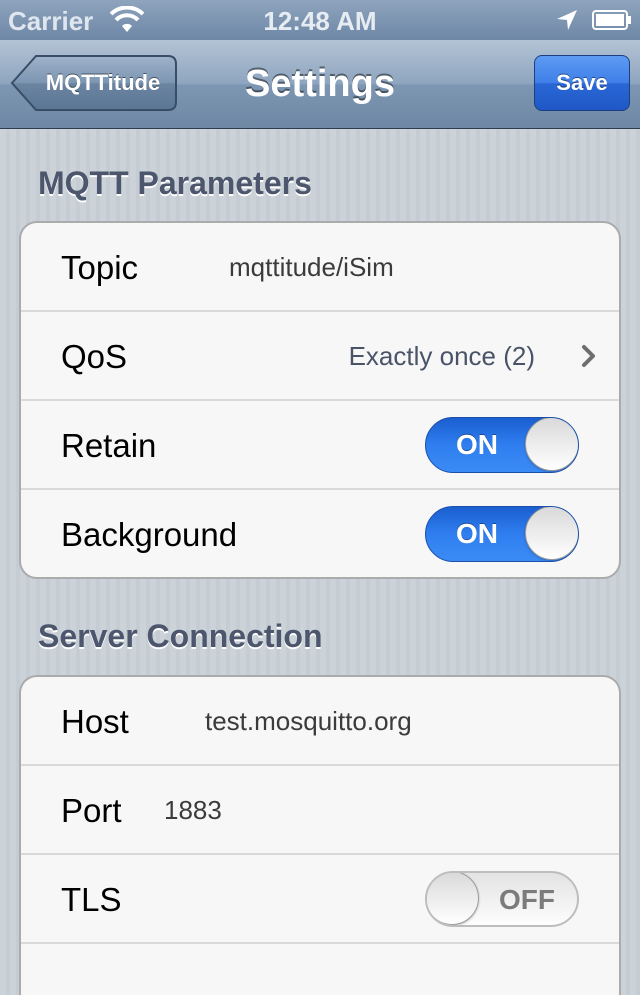  What do you see at coordinates (100, 267) in the screenshot?
I see `topic-label: Topic` at bounding box center [100, 267].